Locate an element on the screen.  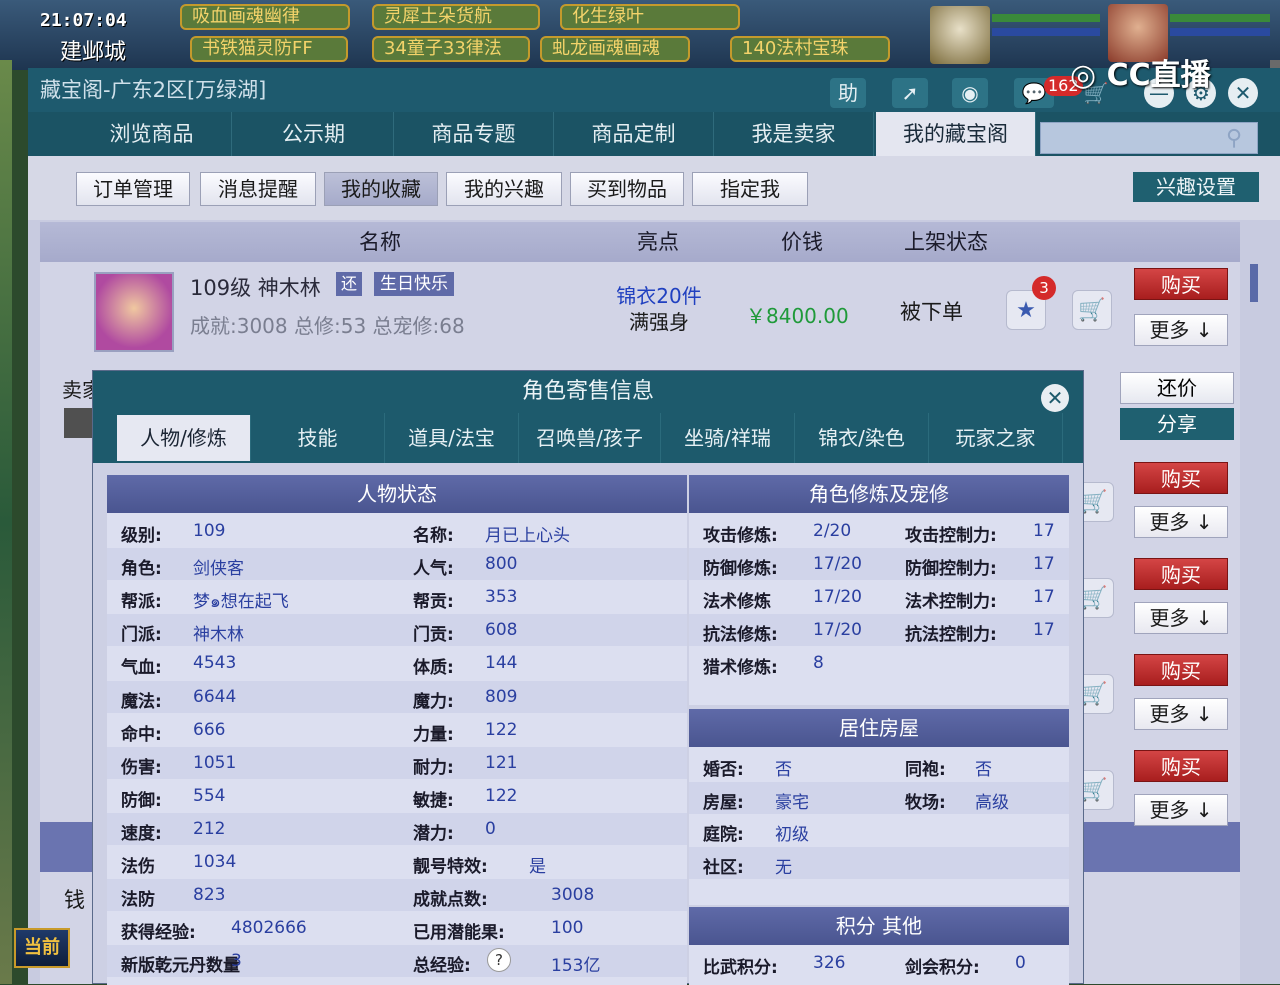
stop-icon: ◉ is located at coordinates (970, 93).